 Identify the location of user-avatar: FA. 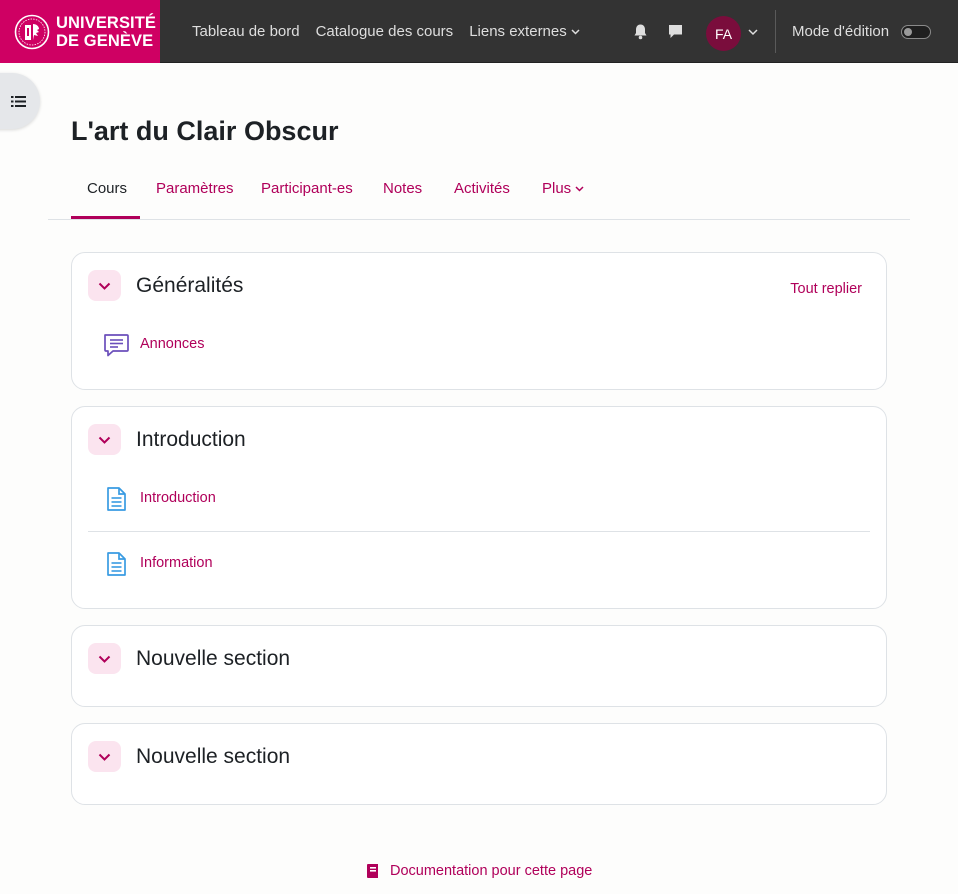
(723, 33).